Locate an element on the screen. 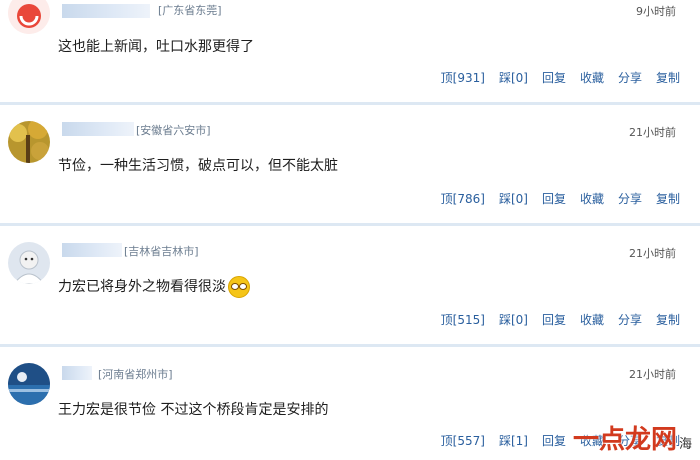  site-watermark: 一点龙网海 is located at coordinates (632, 440).